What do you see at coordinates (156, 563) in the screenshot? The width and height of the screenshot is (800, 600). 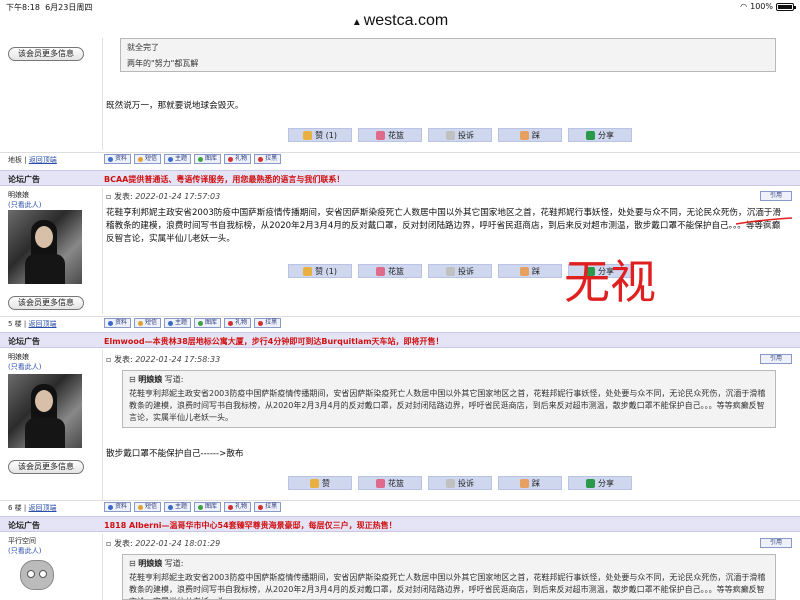 I see `quote-title: ⊟ 明娘娘 写道:` at bounding box center [156, 563].